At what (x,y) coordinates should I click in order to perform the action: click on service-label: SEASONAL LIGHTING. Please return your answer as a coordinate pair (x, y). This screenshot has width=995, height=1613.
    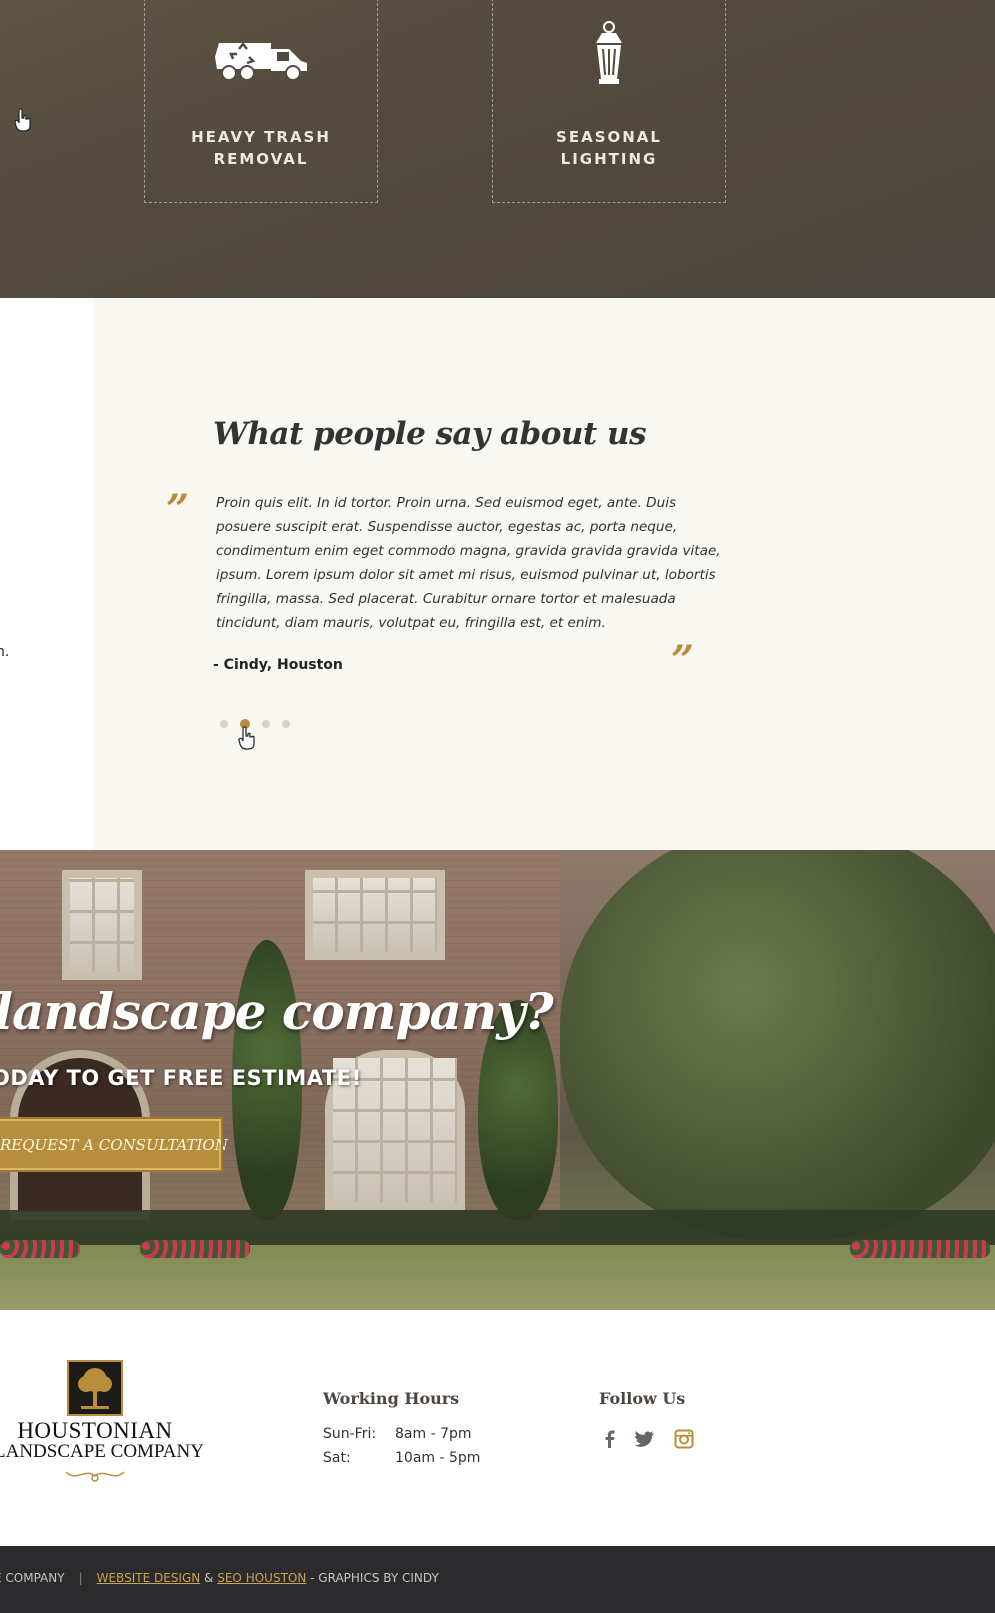
    Looking at the image, I should click on (609, 148).